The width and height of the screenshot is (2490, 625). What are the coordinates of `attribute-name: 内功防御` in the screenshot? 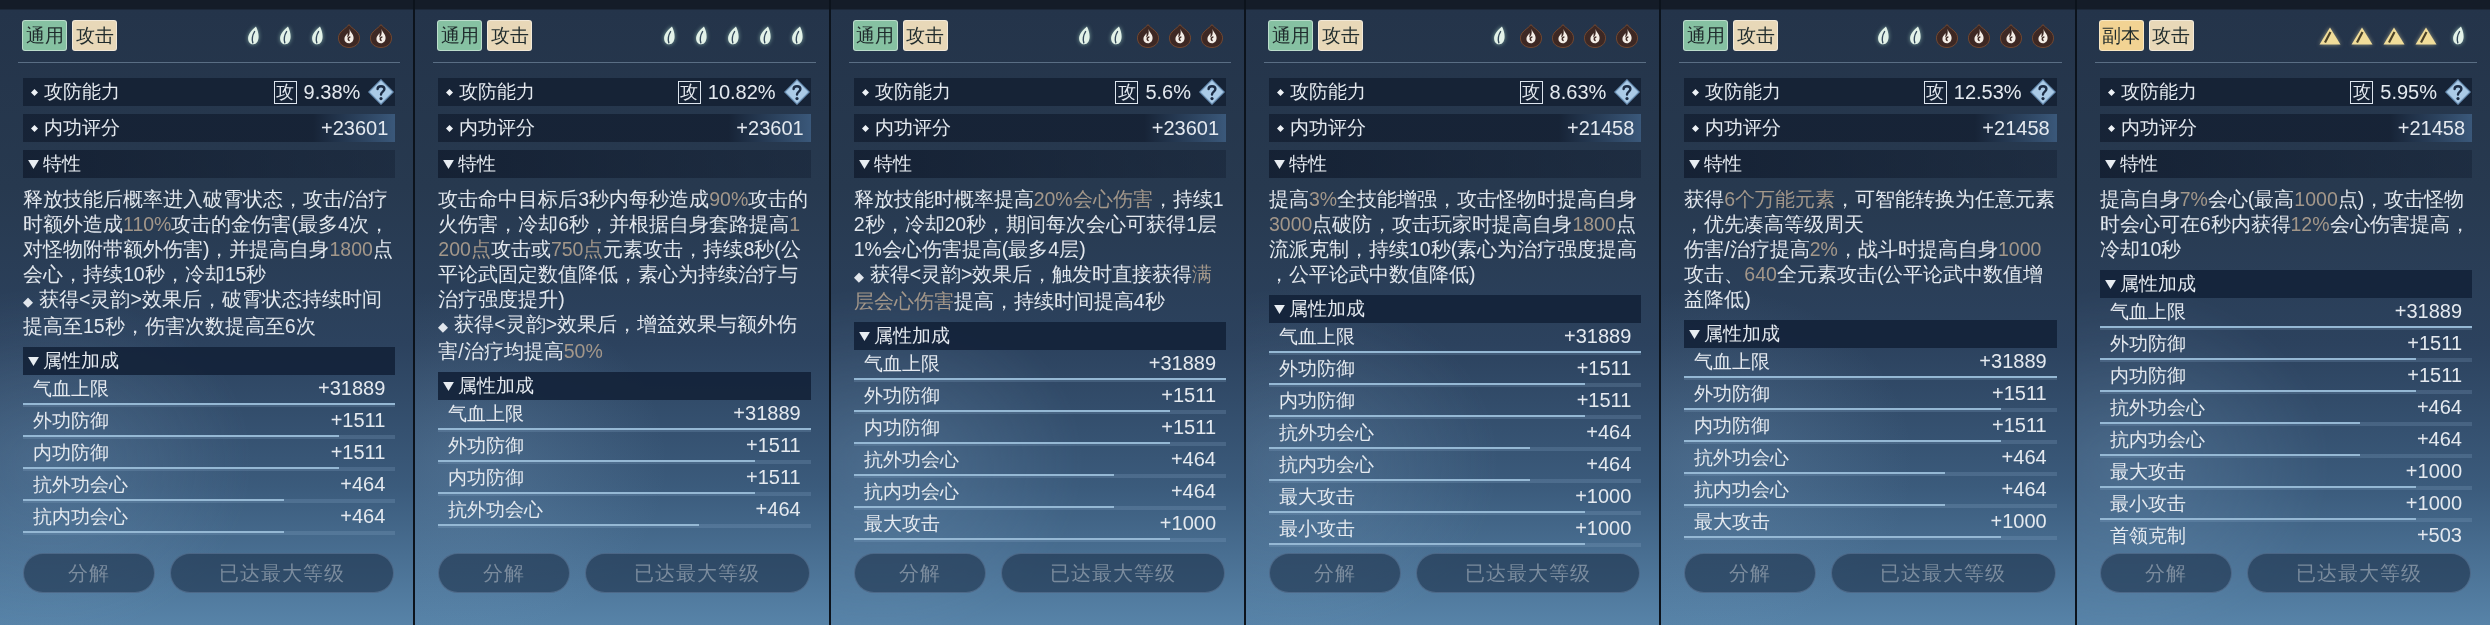 It's located at (2147, 375).